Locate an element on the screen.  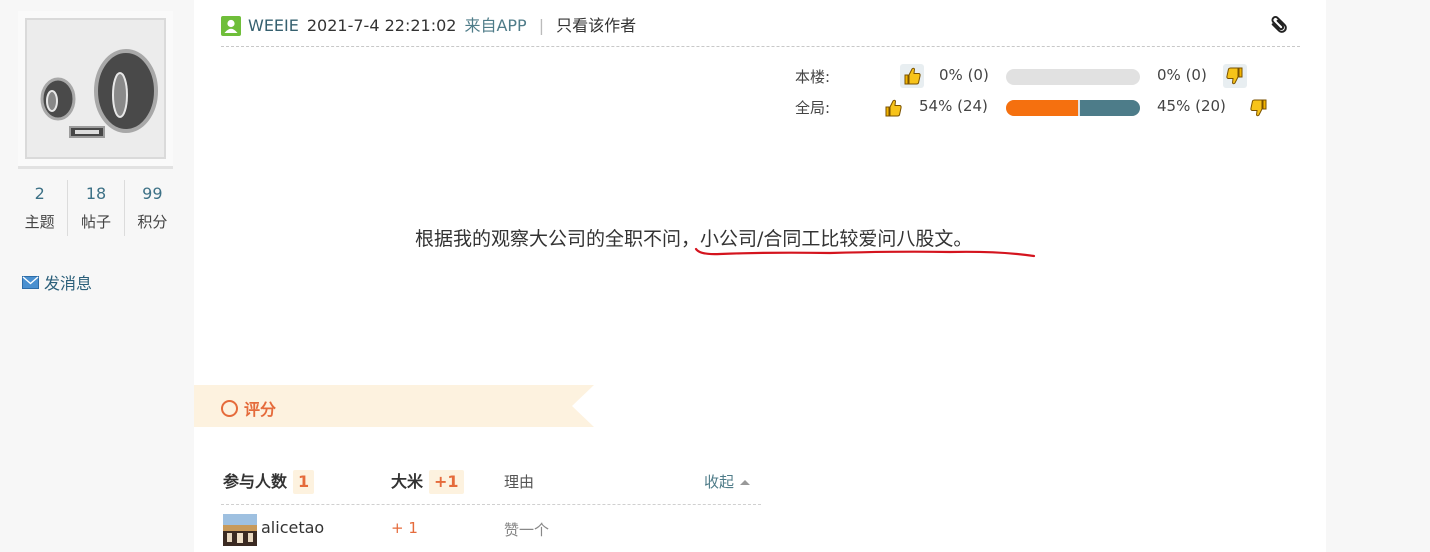
send-message-link: 发消息 is located at coordinates (57, 282).